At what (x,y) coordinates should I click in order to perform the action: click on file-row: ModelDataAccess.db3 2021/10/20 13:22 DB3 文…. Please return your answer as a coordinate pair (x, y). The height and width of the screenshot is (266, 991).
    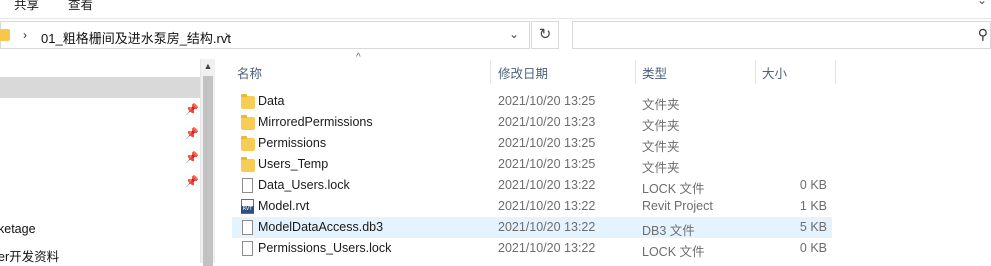
    Looking at the image, I should click on (532, 227).